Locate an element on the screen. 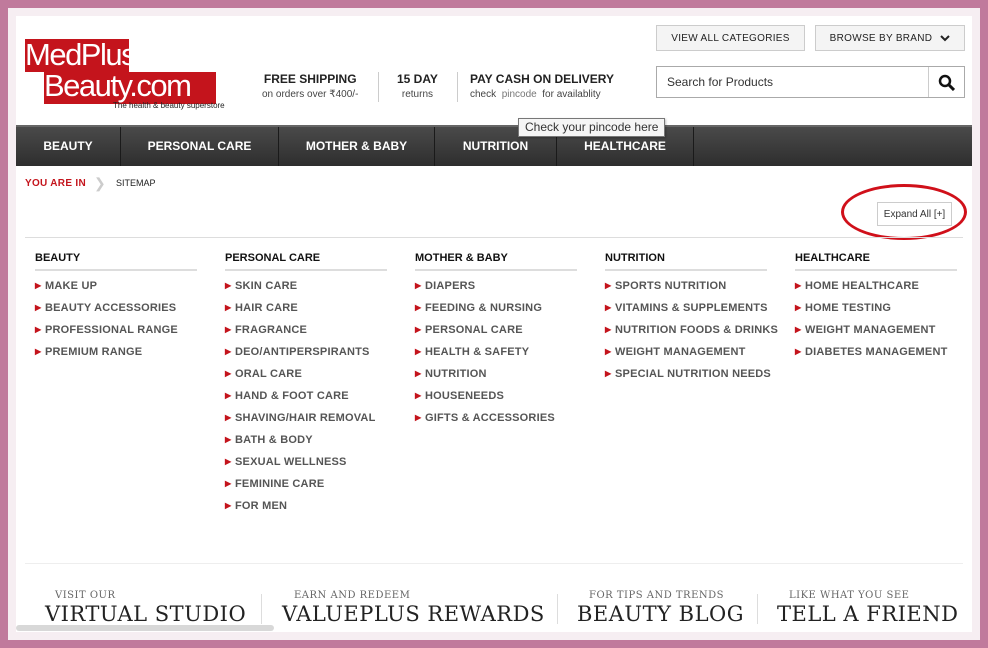 This screenshot has height=648, width=988. sitemap-link: ▶ PERSONAL CARE is located at coordinates (496, 330).